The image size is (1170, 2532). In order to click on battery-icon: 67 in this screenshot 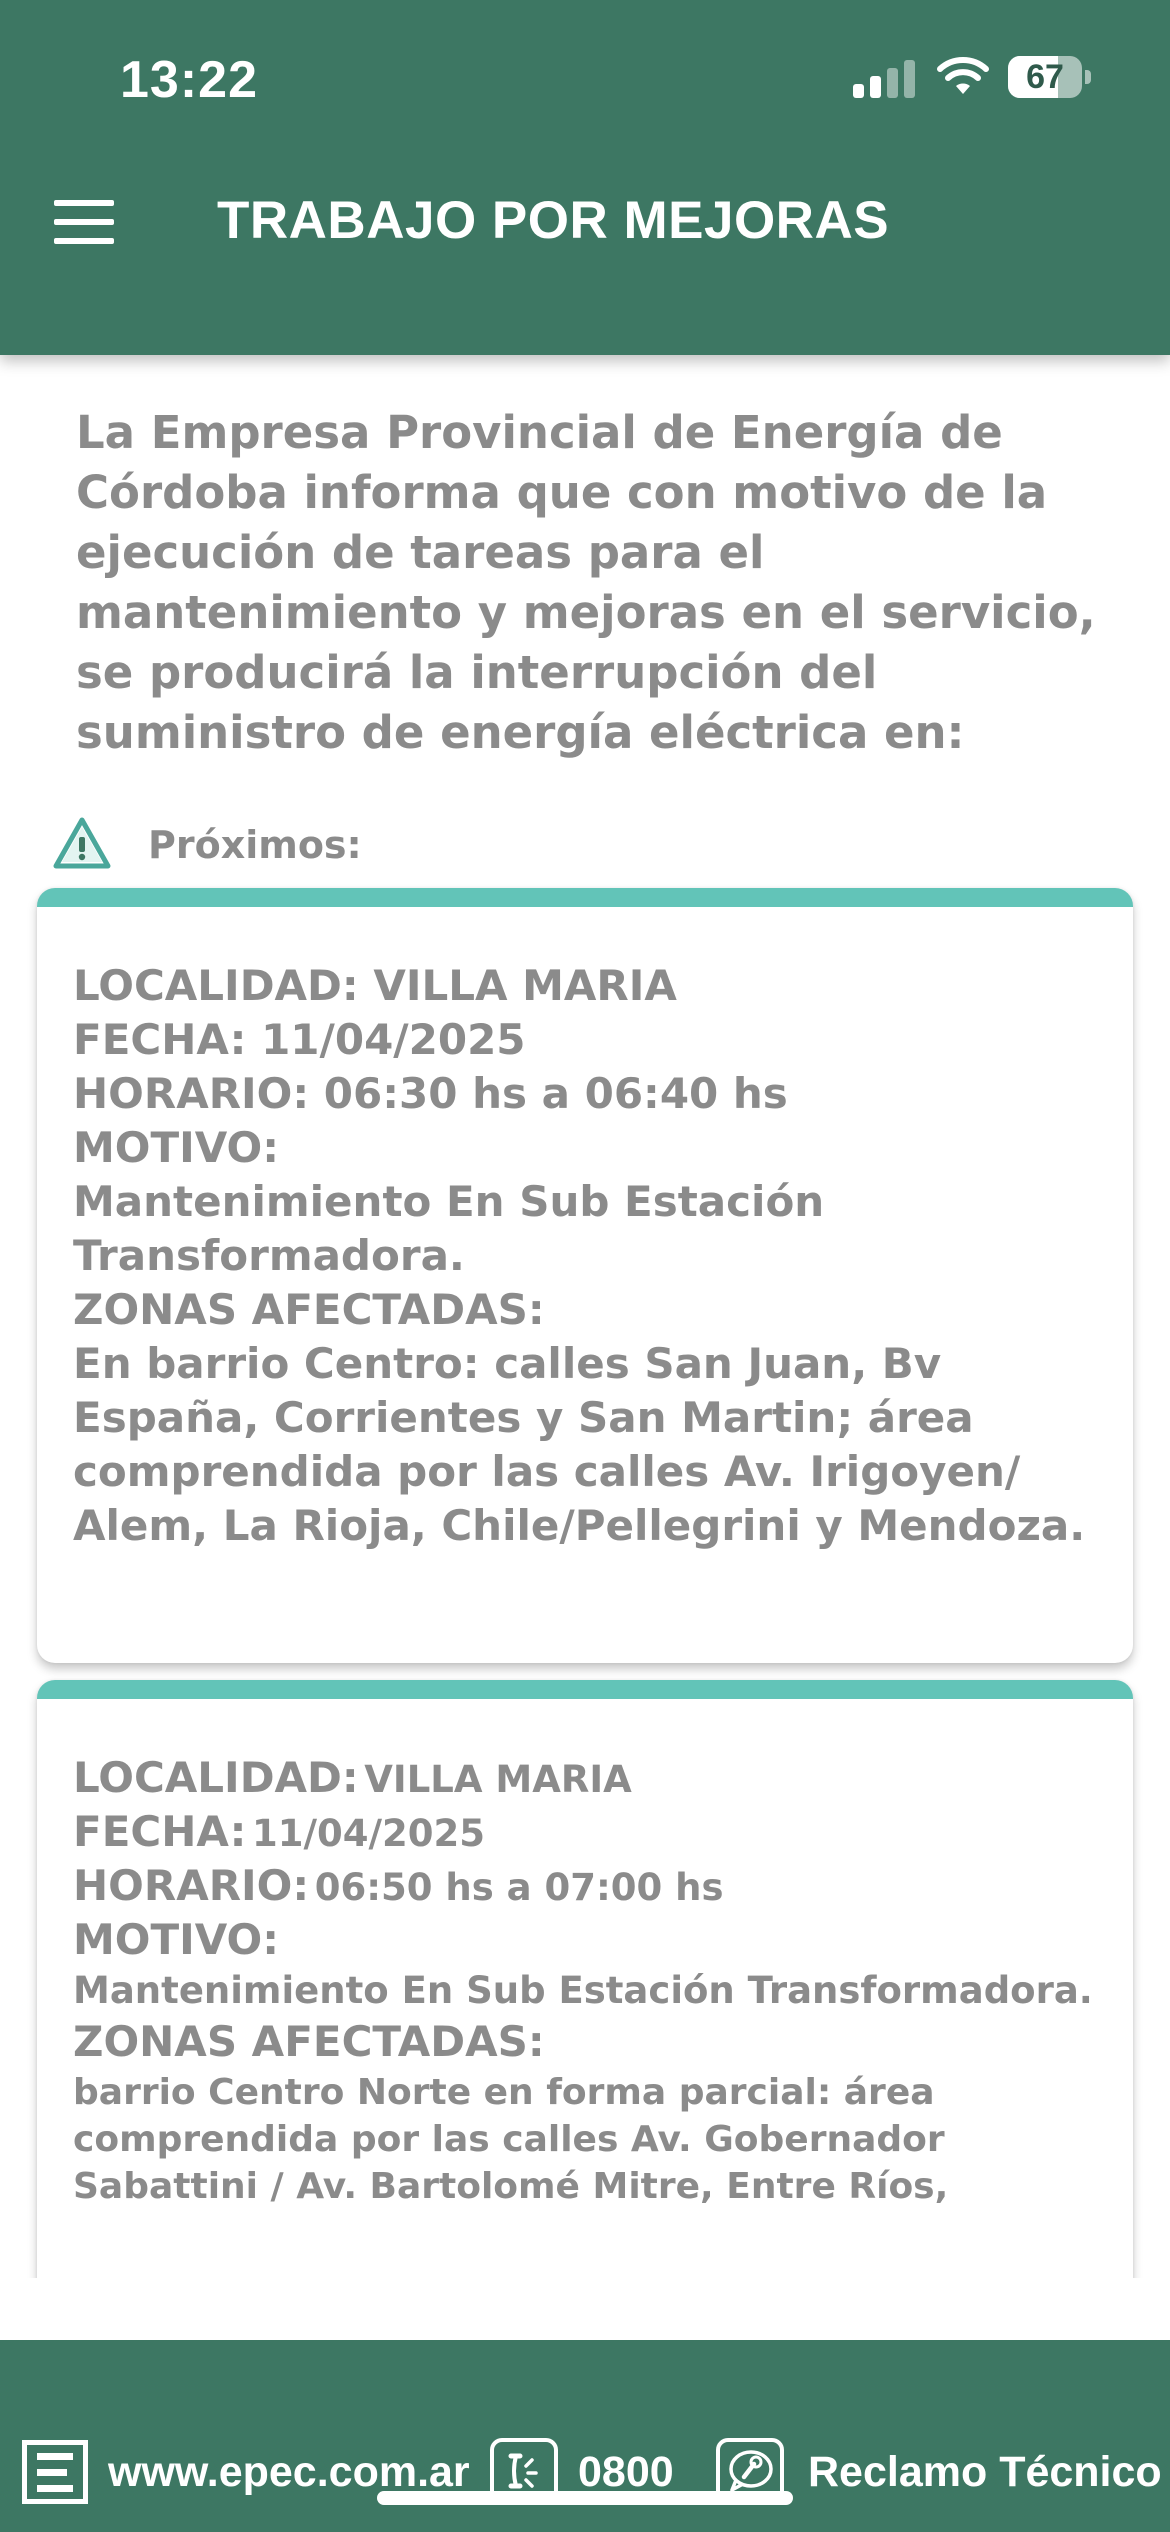, I will do `click(1045, 77)`.